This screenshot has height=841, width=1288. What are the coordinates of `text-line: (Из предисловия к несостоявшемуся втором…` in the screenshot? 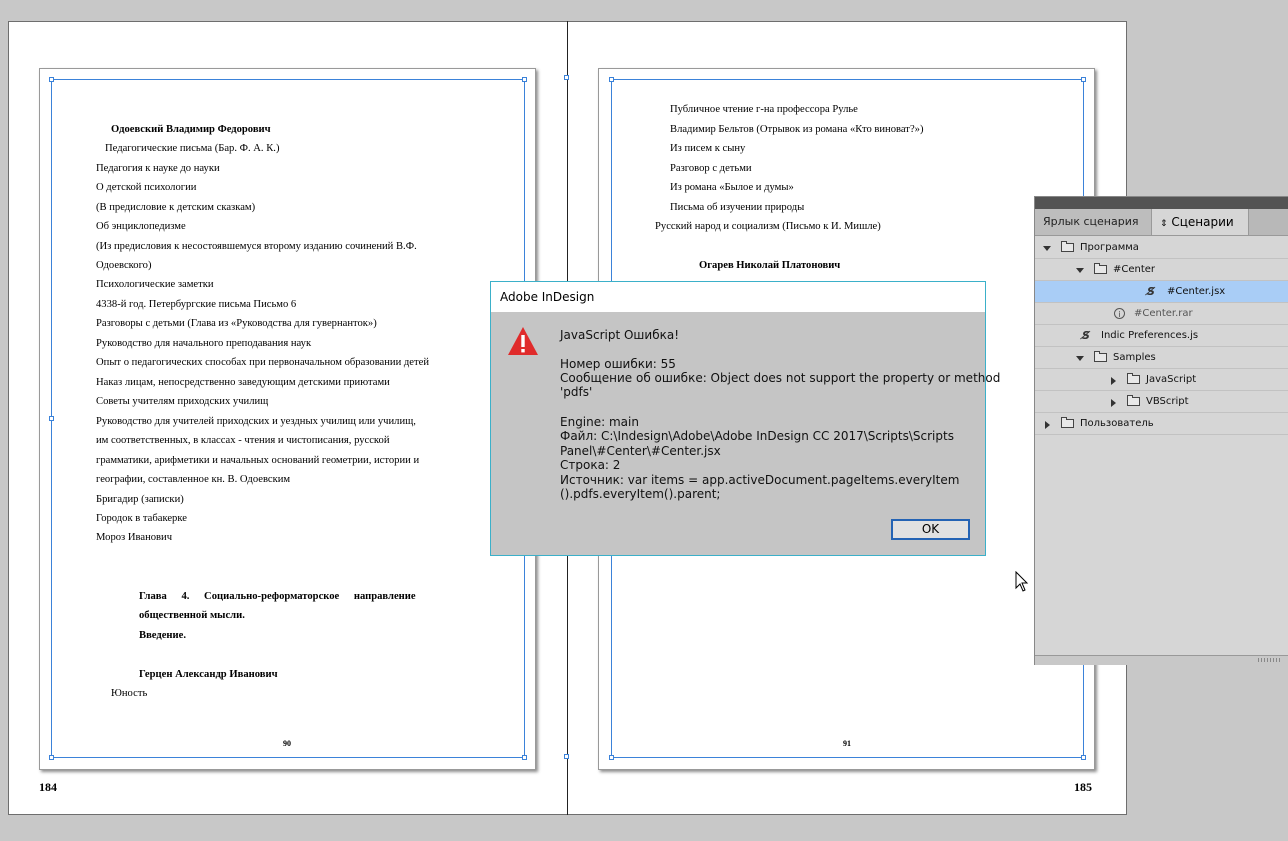 It's located at (256, 246).